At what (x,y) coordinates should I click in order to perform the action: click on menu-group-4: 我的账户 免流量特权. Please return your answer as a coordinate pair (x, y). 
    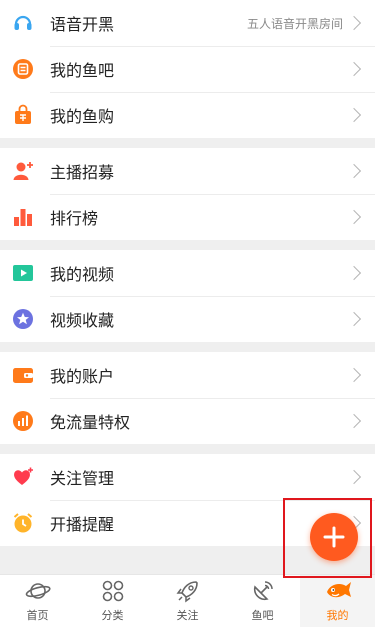
    Looking at the image, I should click on (187, 398).